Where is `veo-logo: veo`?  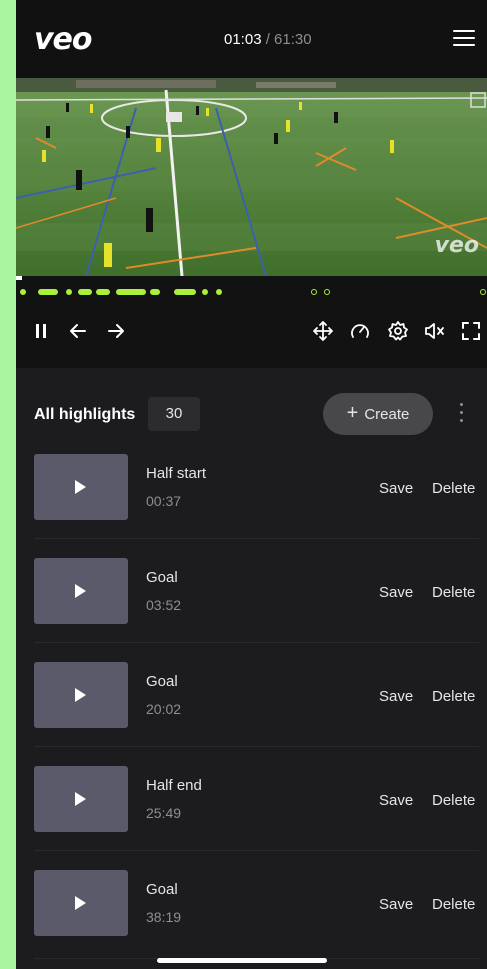 veo-logo: veo is located at coordinates (63, 39).